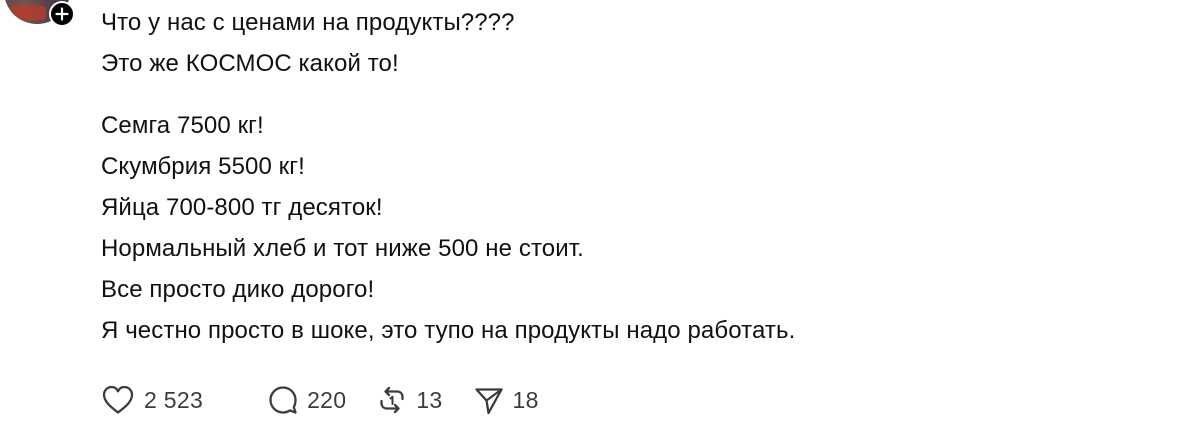  I want to click on share-count: 18, so click(525, 399).